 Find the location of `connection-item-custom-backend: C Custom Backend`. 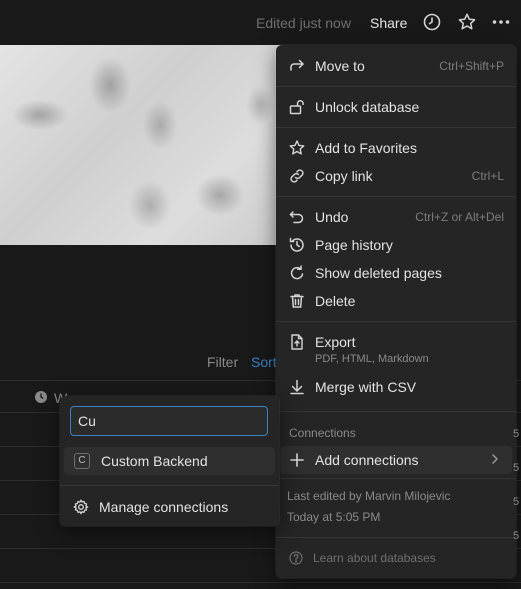

connection-item-custom-backend: C Custom Backend is located at coordinates (169, 461).